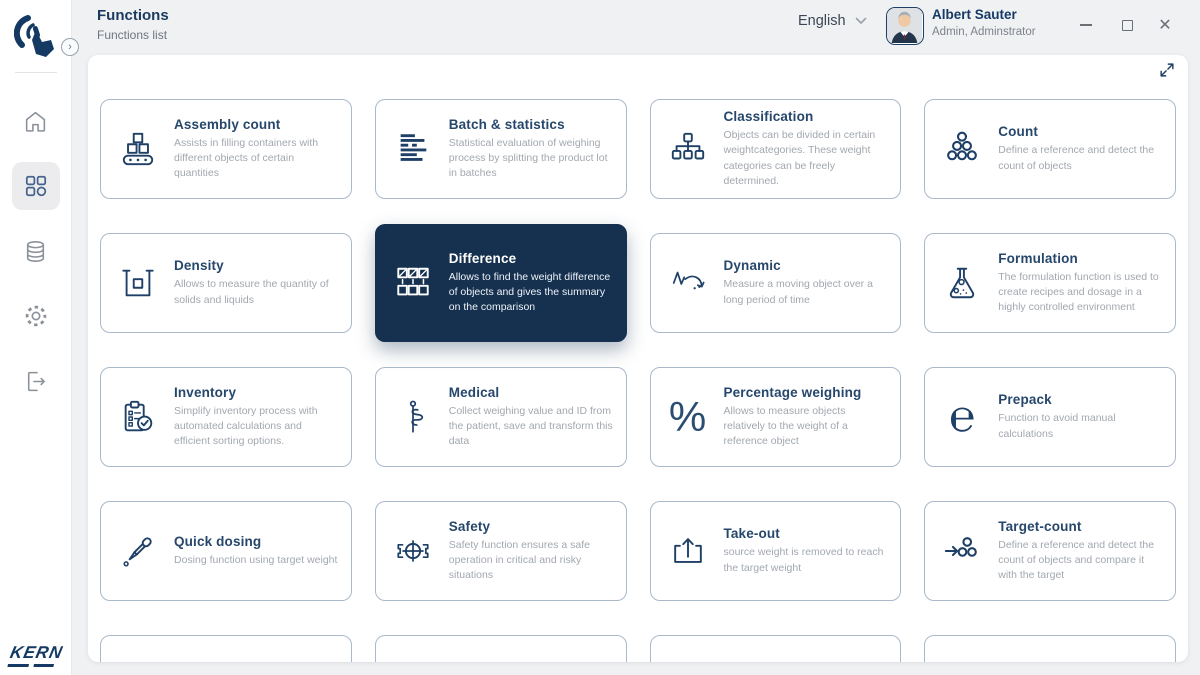  What do you see at coordinates (138, 283) in the screenshot?
I see `density-icon` at bounding box center [138, 283].